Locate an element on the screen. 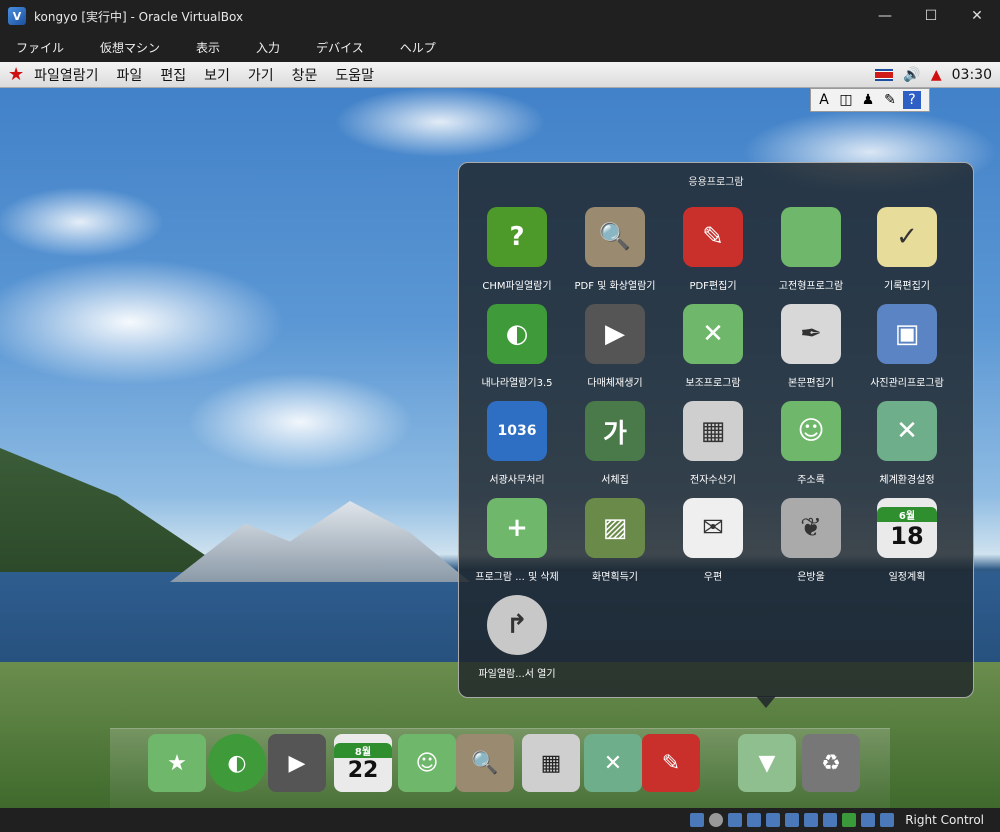 The width and height of the screenshot is (1000, 832). wallpaper-mountain is located at coordinates (320, 541).